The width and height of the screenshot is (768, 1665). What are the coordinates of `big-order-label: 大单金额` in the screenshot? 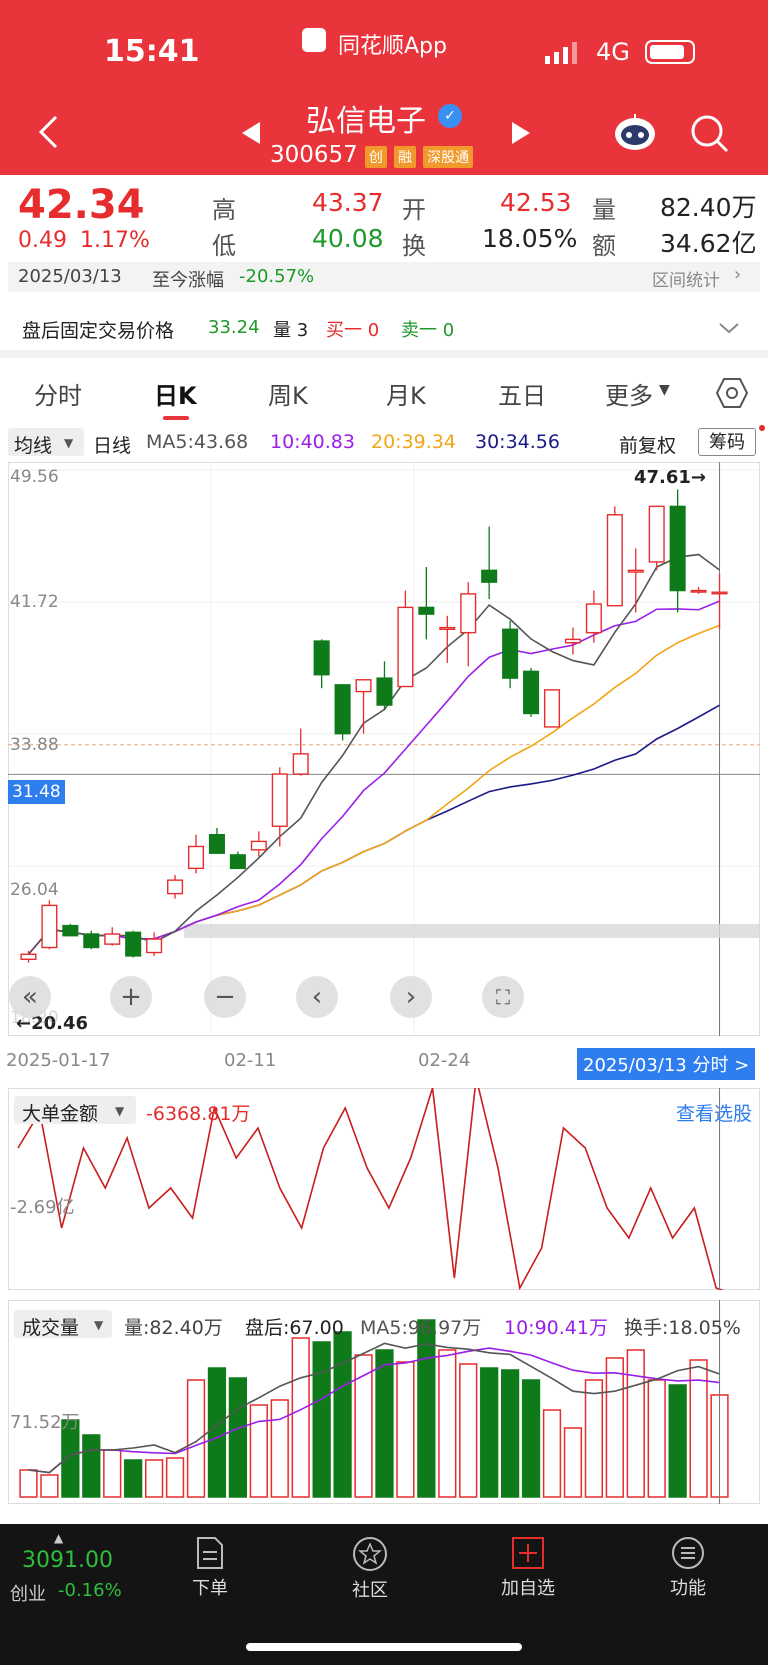 It's located at (60, 1114).